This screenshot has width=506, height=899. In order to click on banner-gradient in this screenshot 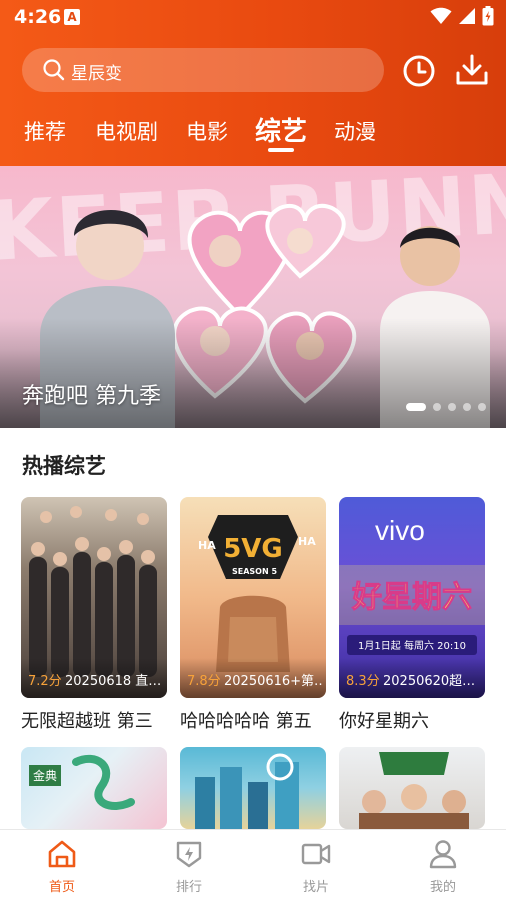, I will do `click(253, 373)`.